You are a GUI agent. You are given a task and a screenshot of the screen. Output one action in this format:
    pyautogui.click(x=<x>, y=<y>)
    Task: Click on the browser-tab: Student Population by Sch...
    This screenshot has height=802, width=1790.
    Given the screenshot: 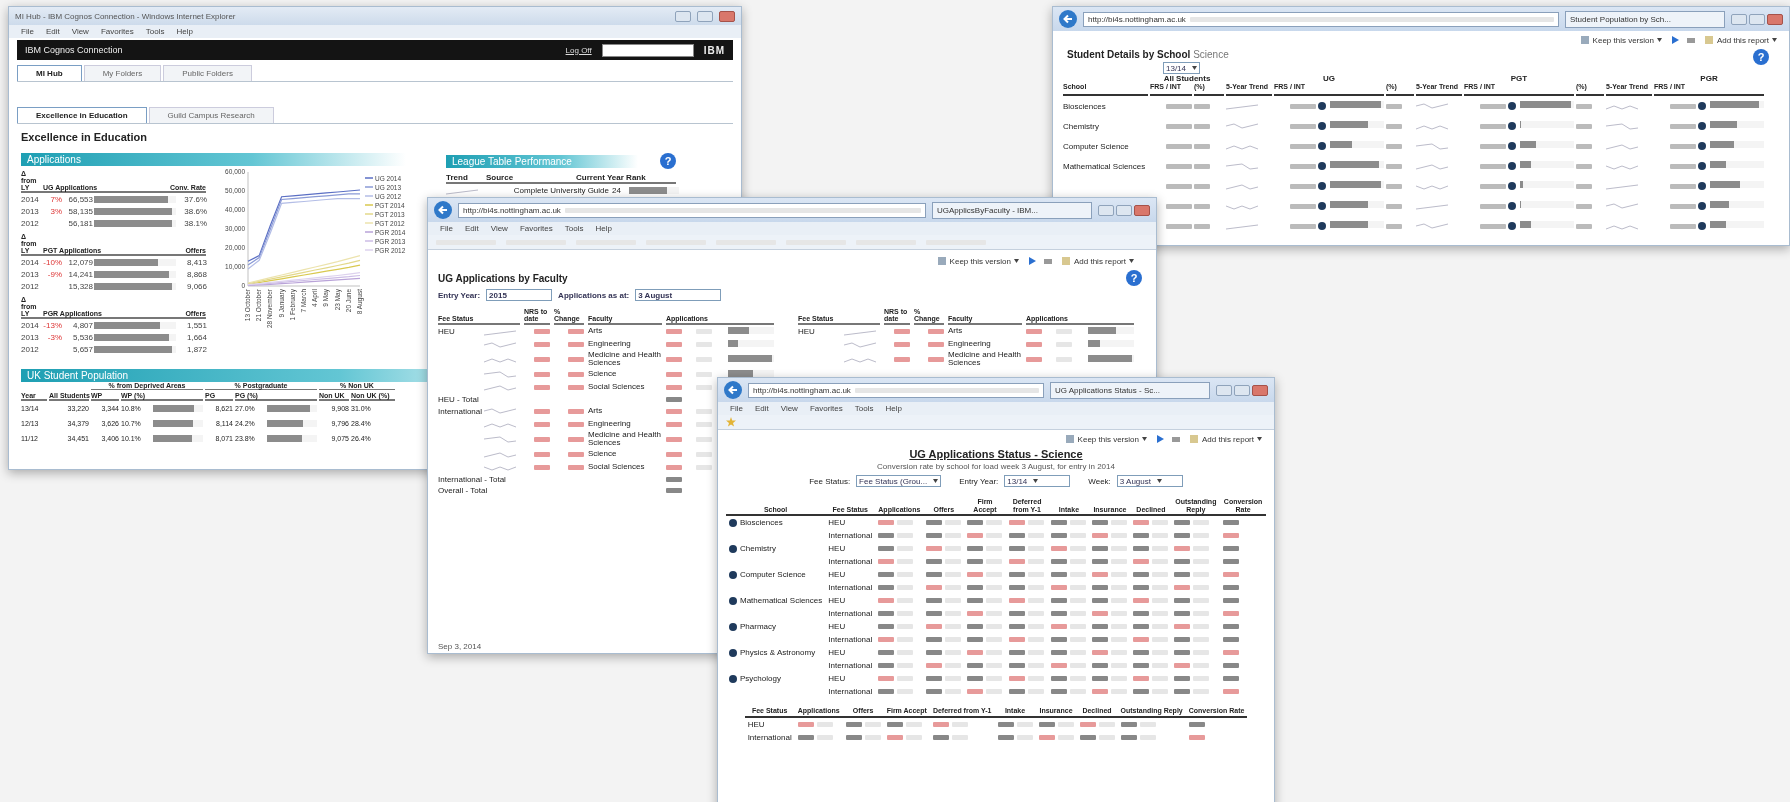 What is the action you would take?
    pyautogui.click(x=1645, y=19)
    